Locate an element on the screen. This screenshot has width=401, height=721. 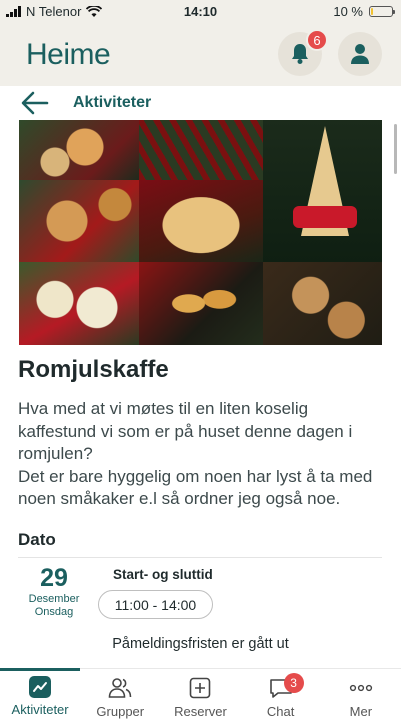
tab-label: Chat is located at coordinates (280, 711).